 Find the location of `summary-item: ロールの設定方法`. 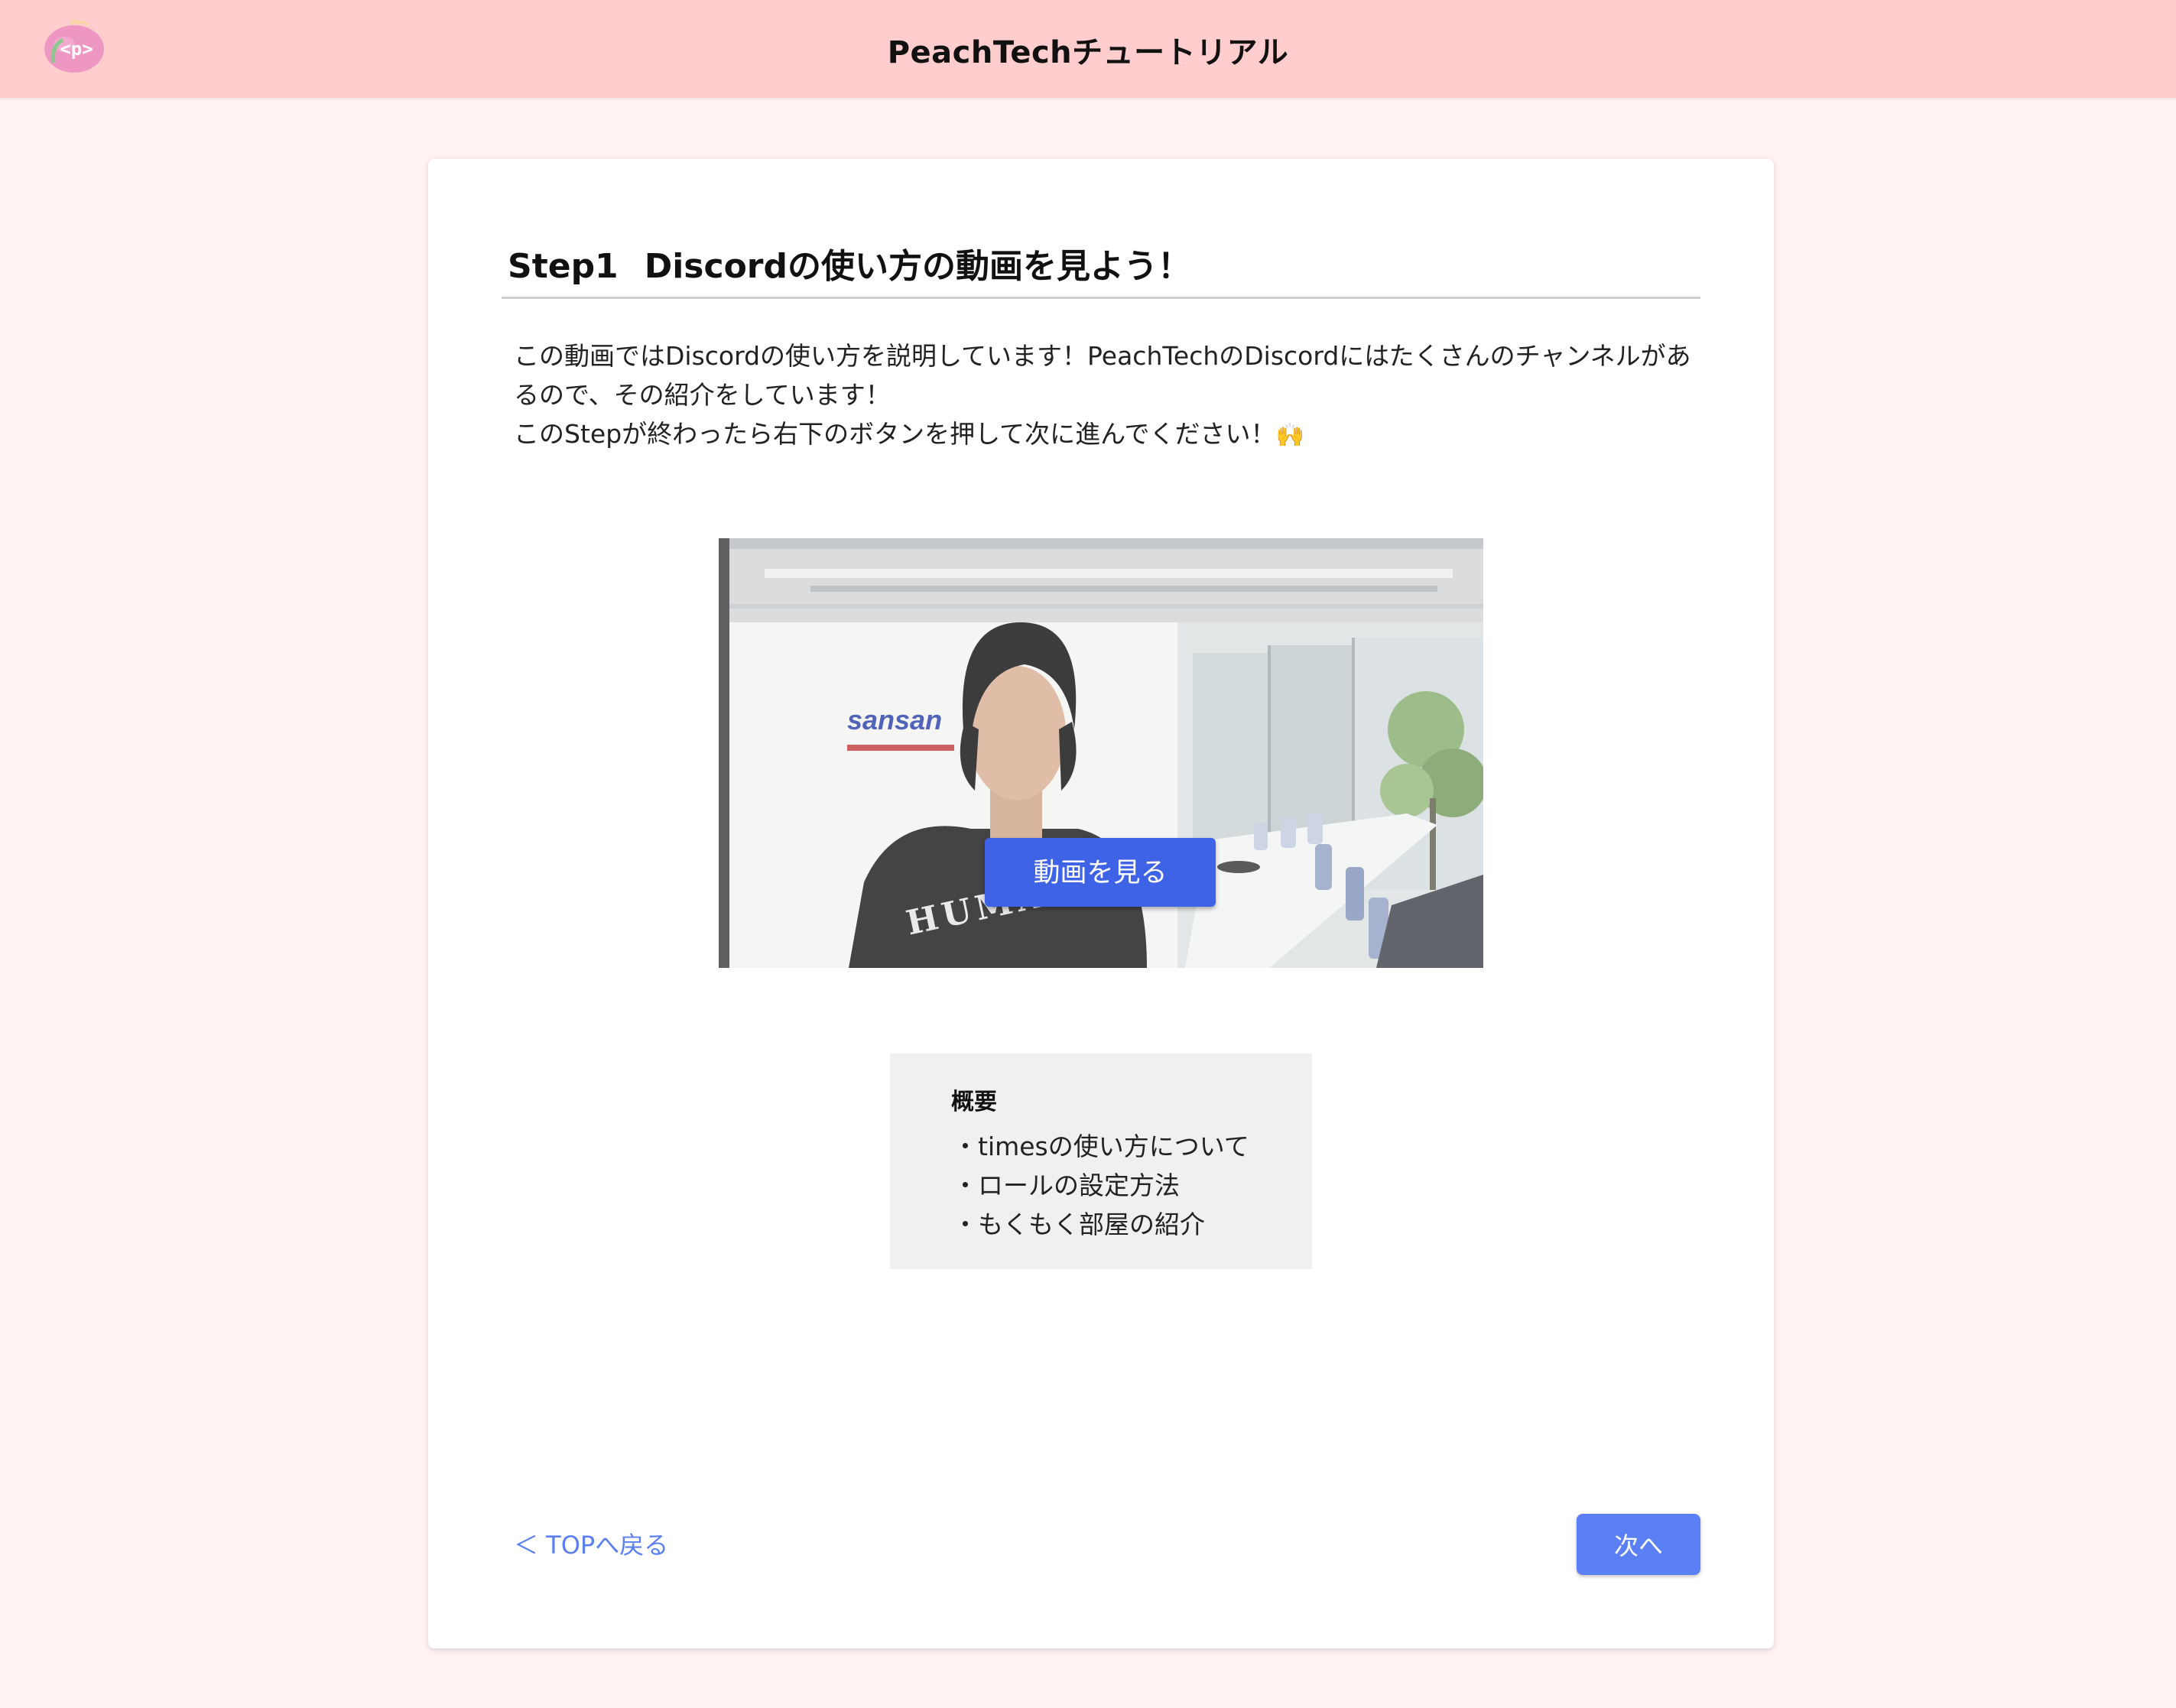

summary-item: ロールの設定方法 is located at coordinates (1101, 1185).